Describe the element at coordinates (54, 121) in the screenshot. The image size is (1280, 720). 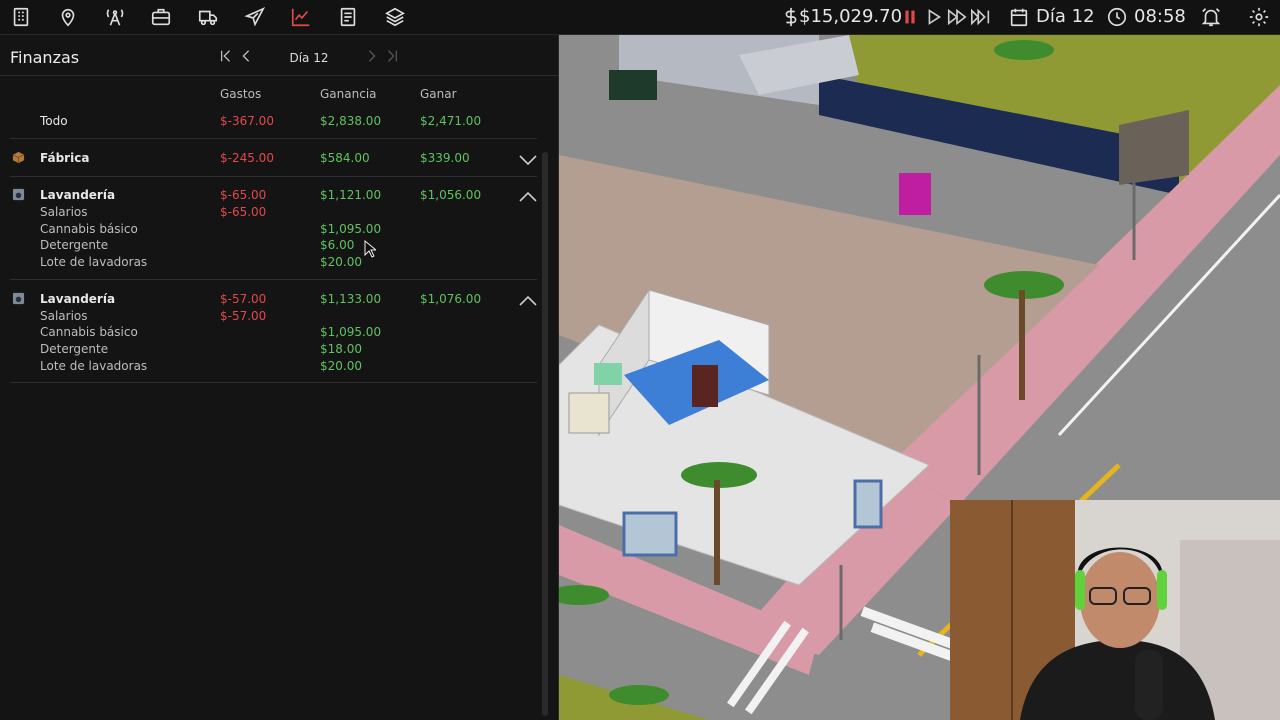
I see `total-label: Todo` at that location.